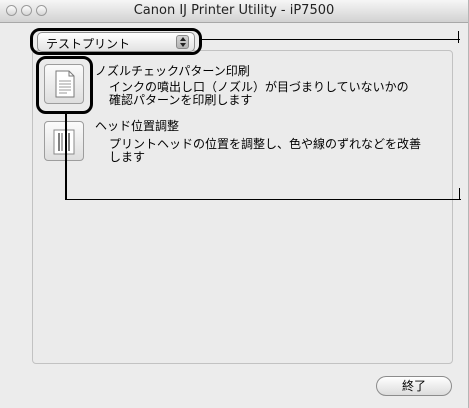  What do you see at coordinates (265, 150) in the screenshot?
I see `head-alignment-description: プリントヘッドの位置を調整し、色や線のずれなどを改善 します` at bounding box center [265, 150].